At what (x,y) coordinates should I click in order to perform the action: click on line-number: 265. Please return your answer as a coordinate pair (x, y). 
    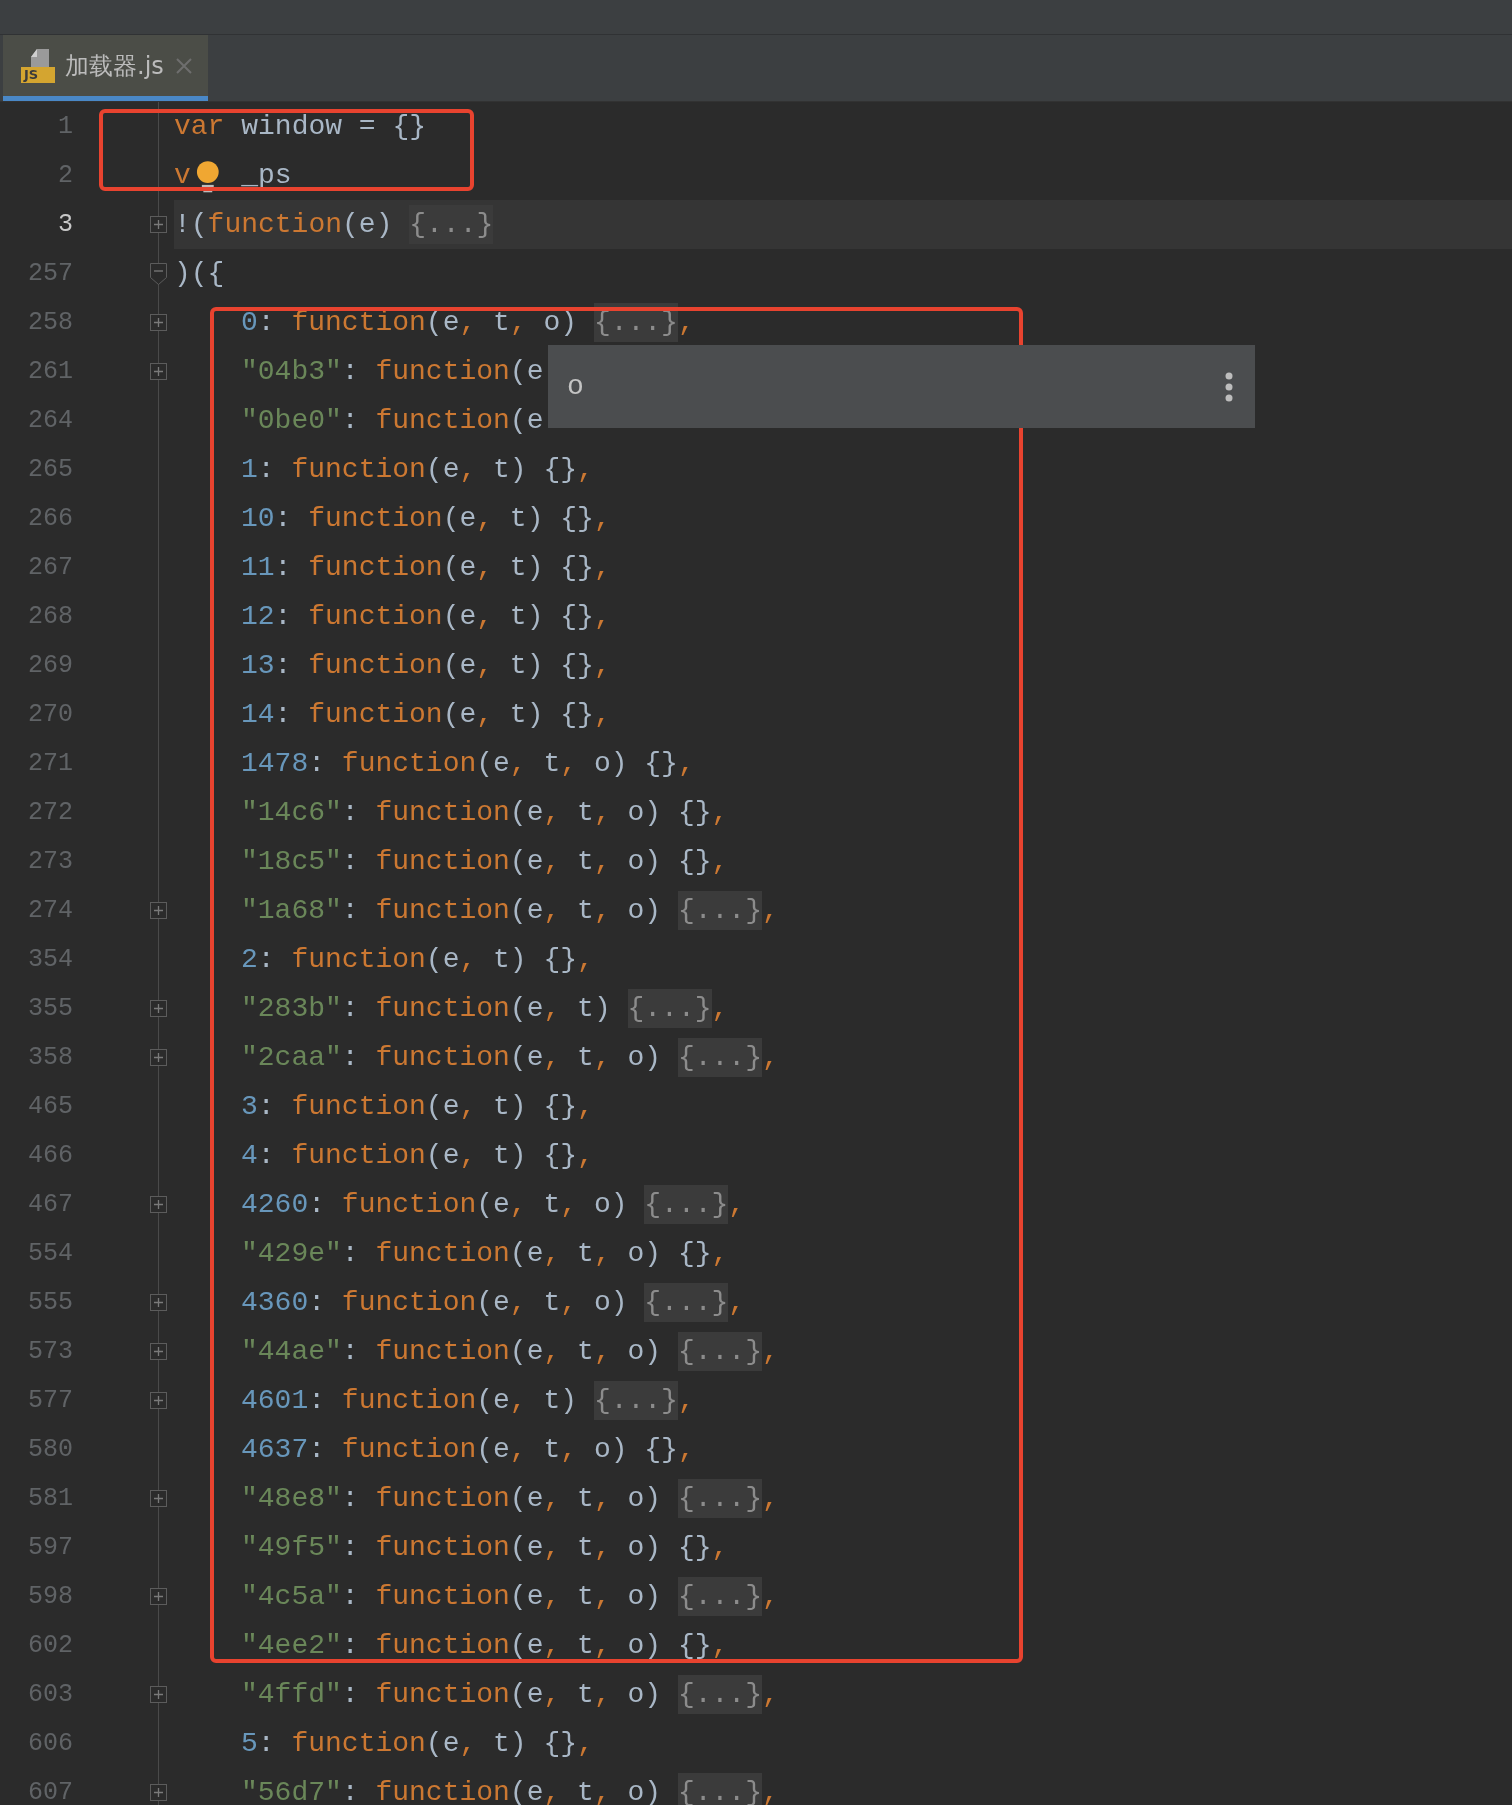
    Looking at the image, I should click on (50, 469).